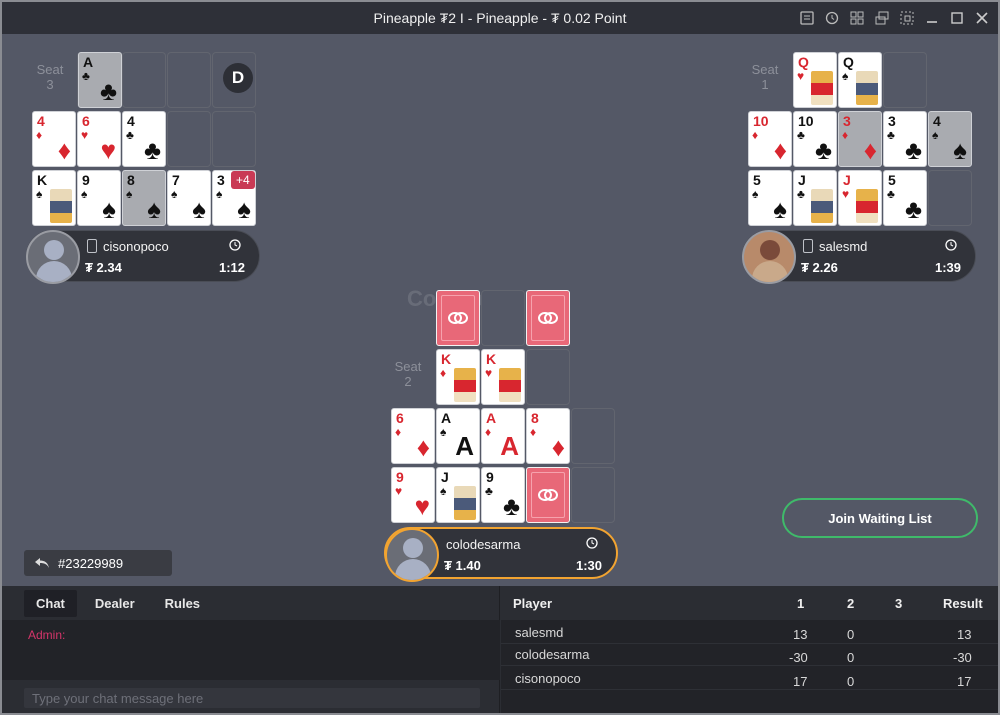 The image size is (1000, 715). I want to click on playing-card: 10 ♣ ♣, so click(815, 139).